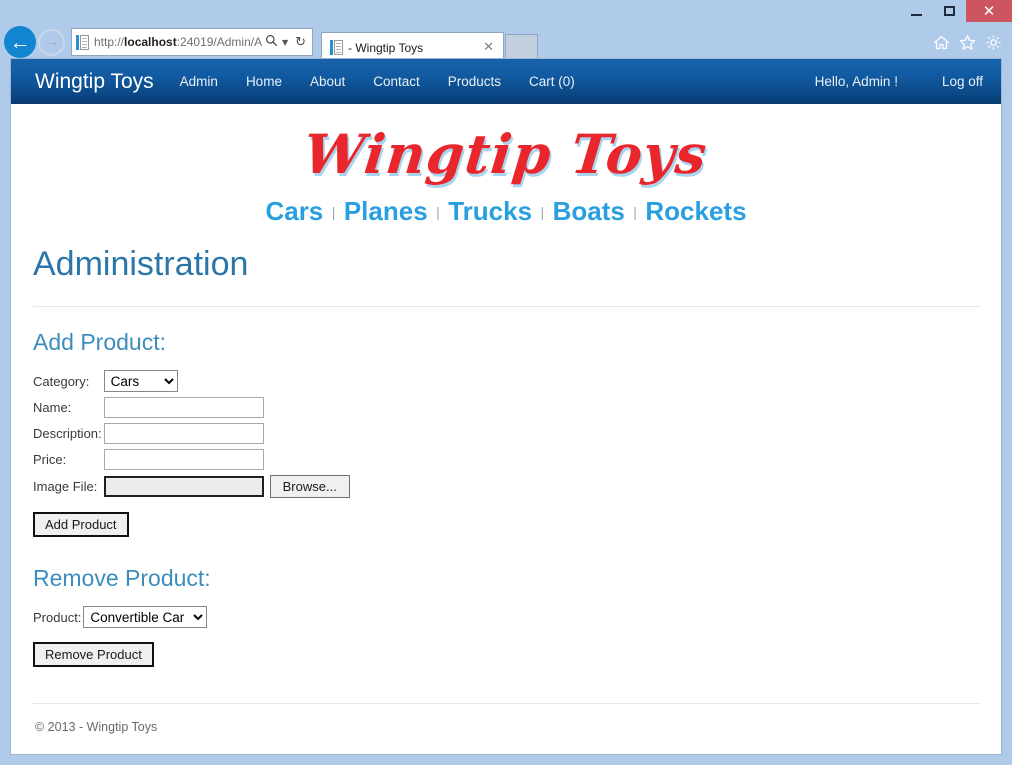 This screenshot has height=765, width=1012. I want to click on form-row-product: Product: Convertible Car, so click(120, 619).